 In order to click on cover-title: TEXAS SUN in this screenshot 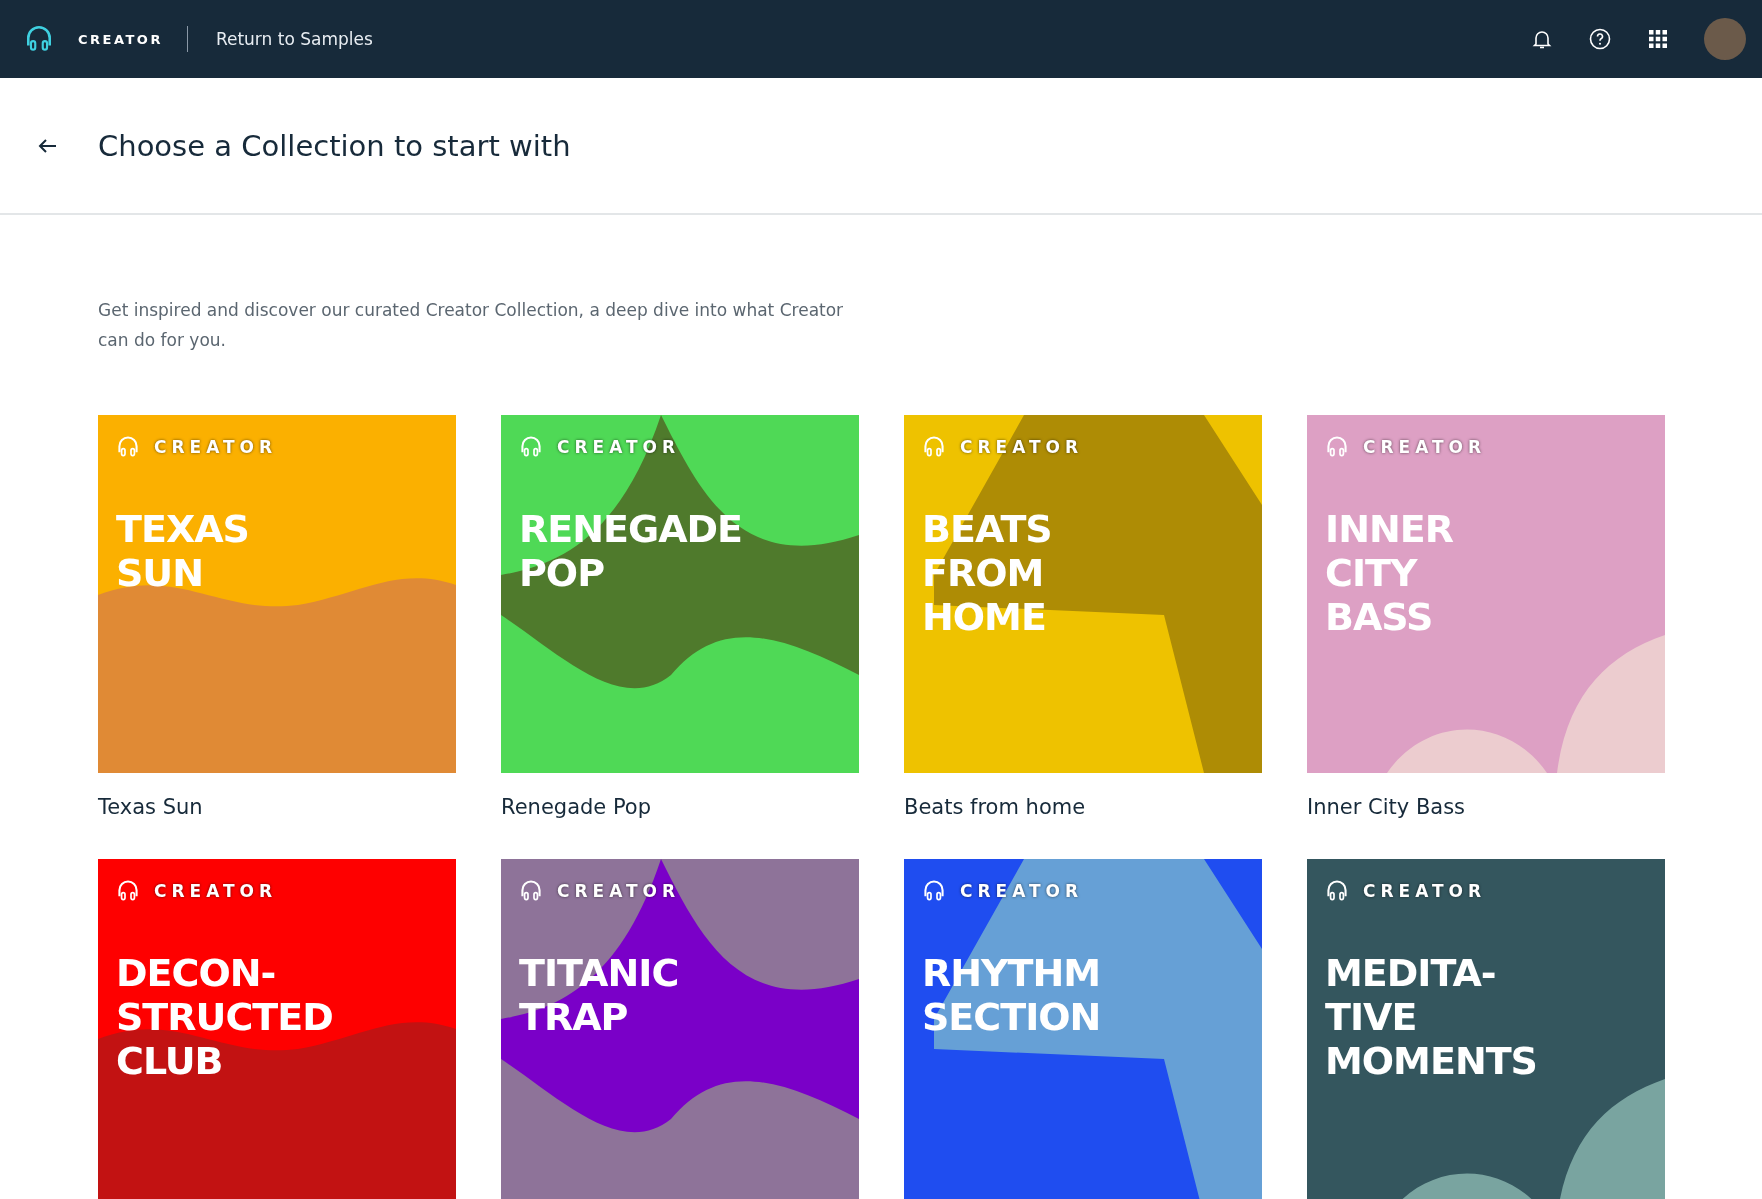, I will do `click(182, 550)`.